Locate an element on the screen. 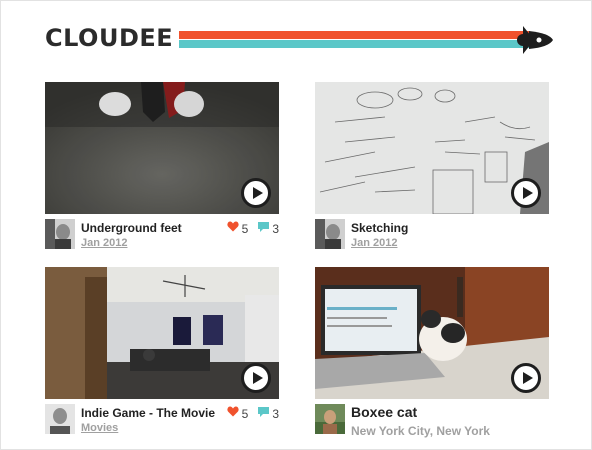 The height and width of the screenshot is (450, 592). brand-logo: CLOUDEE is located at coordinates (109, 38).